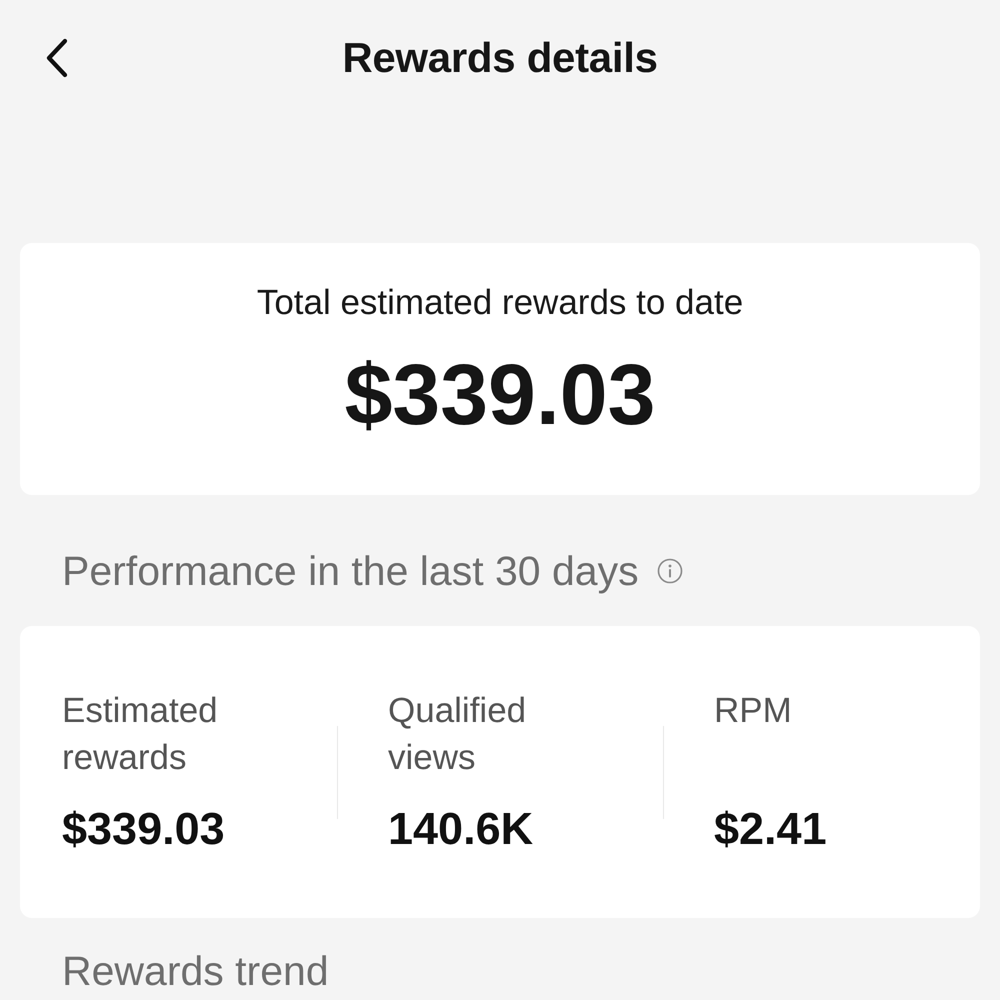 The width and height of the screenshot is (1000, 1000). What do you see at coordinates (753, 711) in the screenshot?
I see `metric-label: RPM` at bounding box center [753, 711].